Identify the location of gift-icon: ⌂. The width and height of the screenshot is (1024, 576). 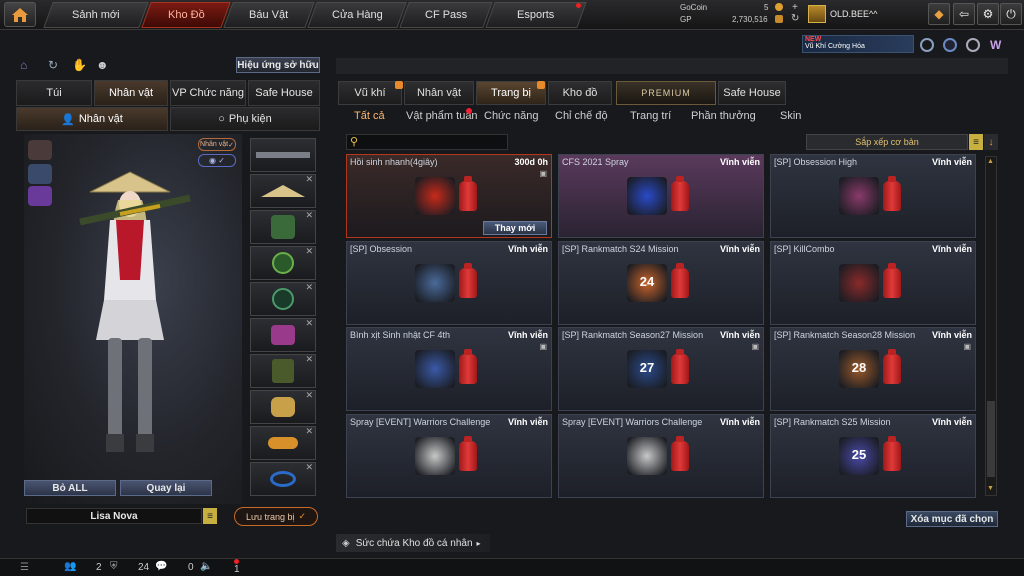
(27, 65).